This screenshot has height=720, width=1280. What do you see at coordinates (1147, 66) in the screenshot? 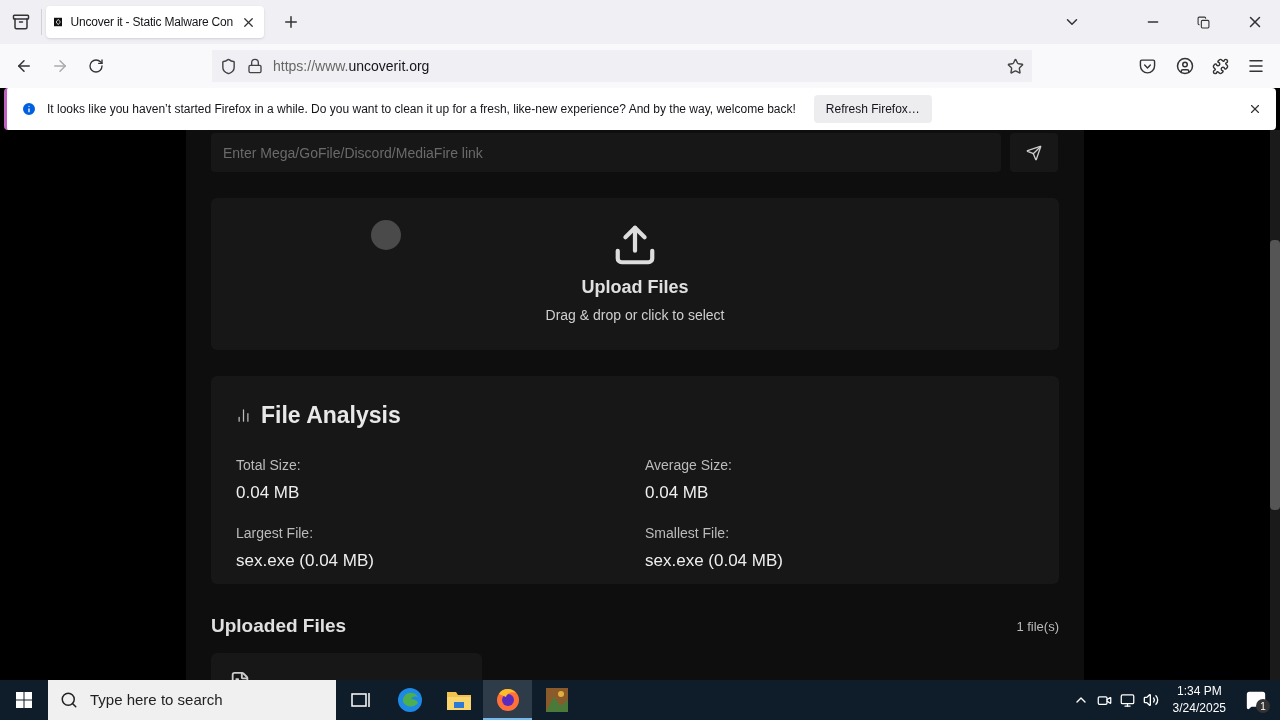
I see `pocket-icon` at bounding box center [1147, 66].